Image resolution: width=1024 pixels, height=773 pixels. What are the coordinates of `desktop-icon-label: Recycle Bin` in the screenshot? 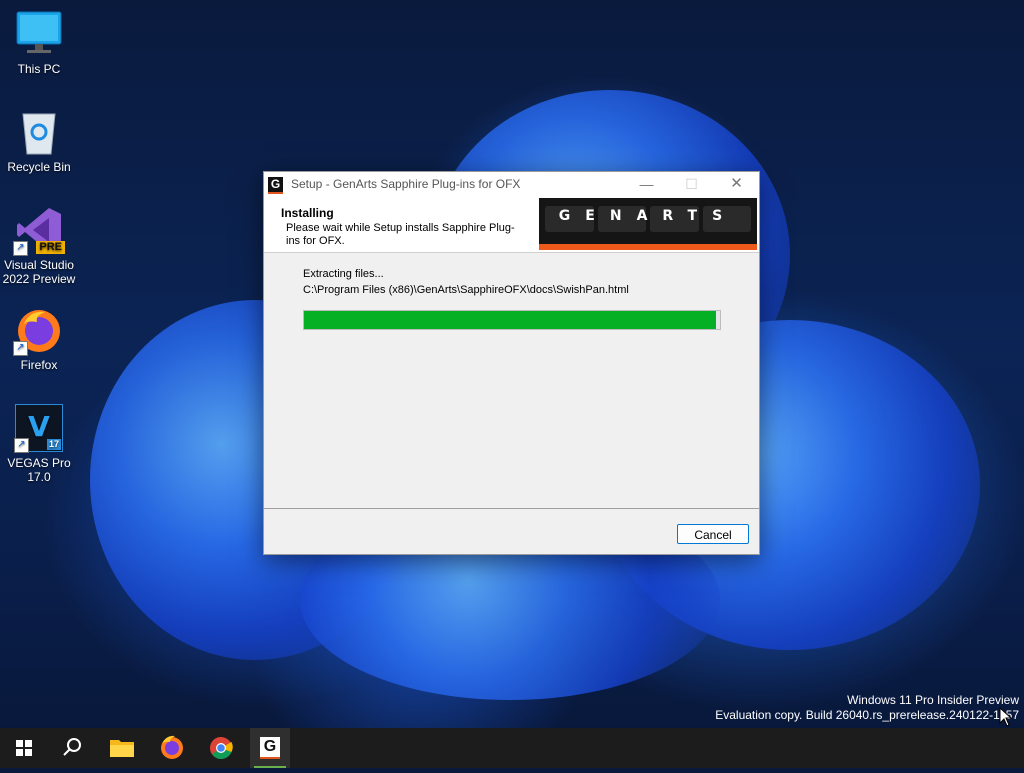 It's located at (39, 167).